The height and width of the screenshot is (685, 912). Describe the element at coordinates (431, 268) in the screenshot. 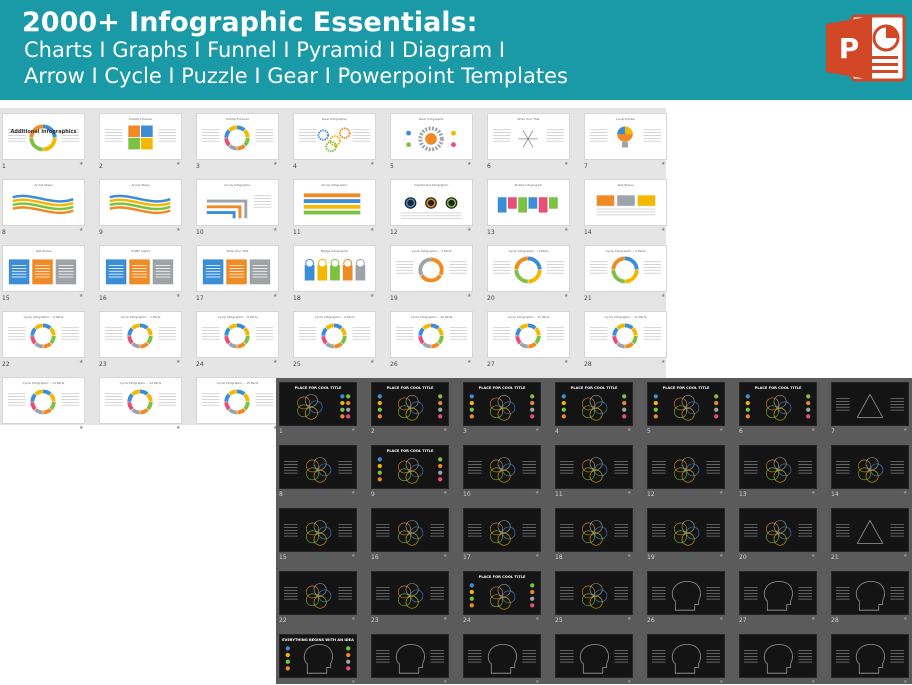

I see `slide-thumbnail: Cycle Infographic – 3 Parts` at that location.